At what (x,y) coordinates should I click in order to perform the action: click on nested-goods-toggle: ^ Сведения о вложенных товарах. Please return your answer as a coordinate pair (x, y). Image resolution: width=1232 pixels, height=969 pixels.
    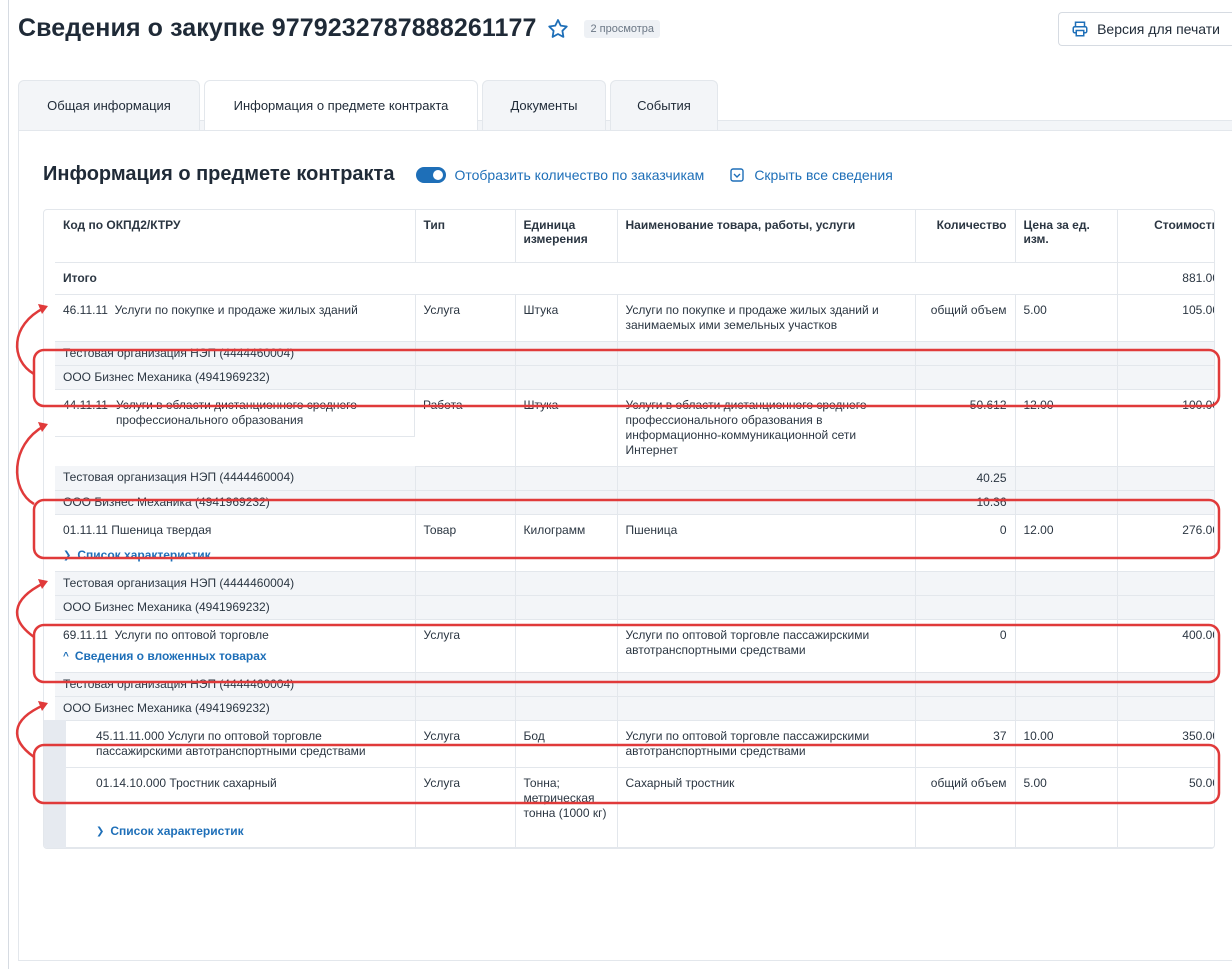
    Looking at the image, I should click on (235, 656).